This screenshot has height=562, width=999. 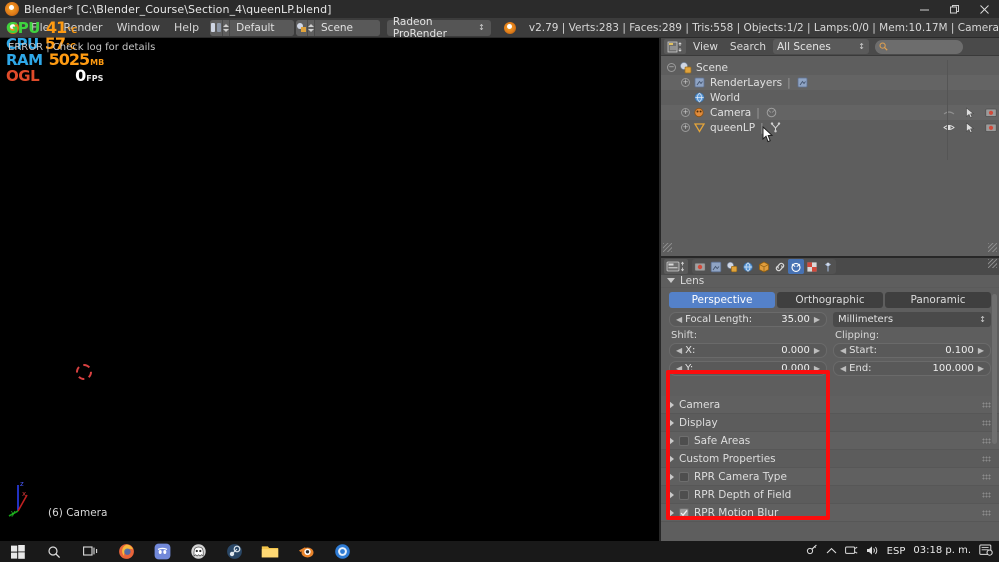 I want to click on camera-type-panoramic-button: Panoramic, so click(x=938, y=300).